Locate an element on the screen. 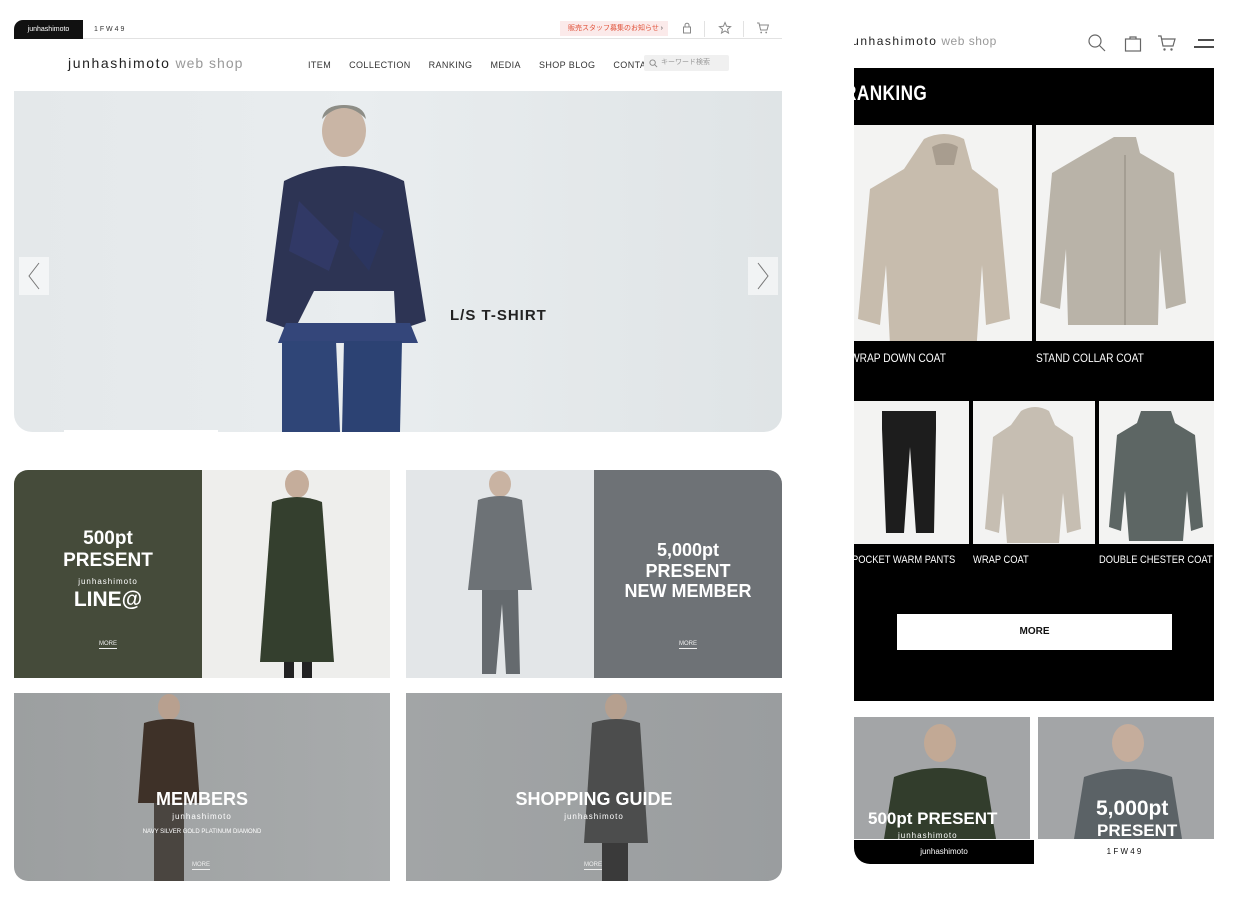  product-card-stand-collar-coat is located at coordinates (1125, 233).